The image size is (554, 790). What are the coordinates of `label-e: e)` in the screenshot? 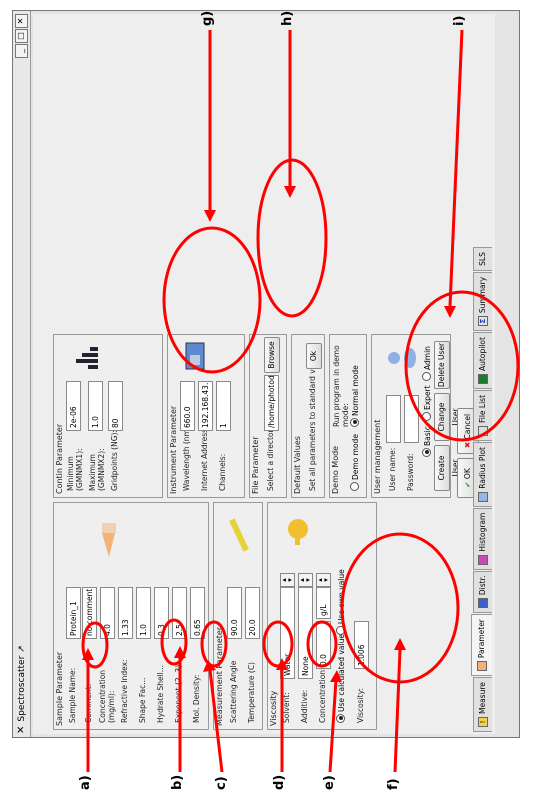 It's located at (329, 782).